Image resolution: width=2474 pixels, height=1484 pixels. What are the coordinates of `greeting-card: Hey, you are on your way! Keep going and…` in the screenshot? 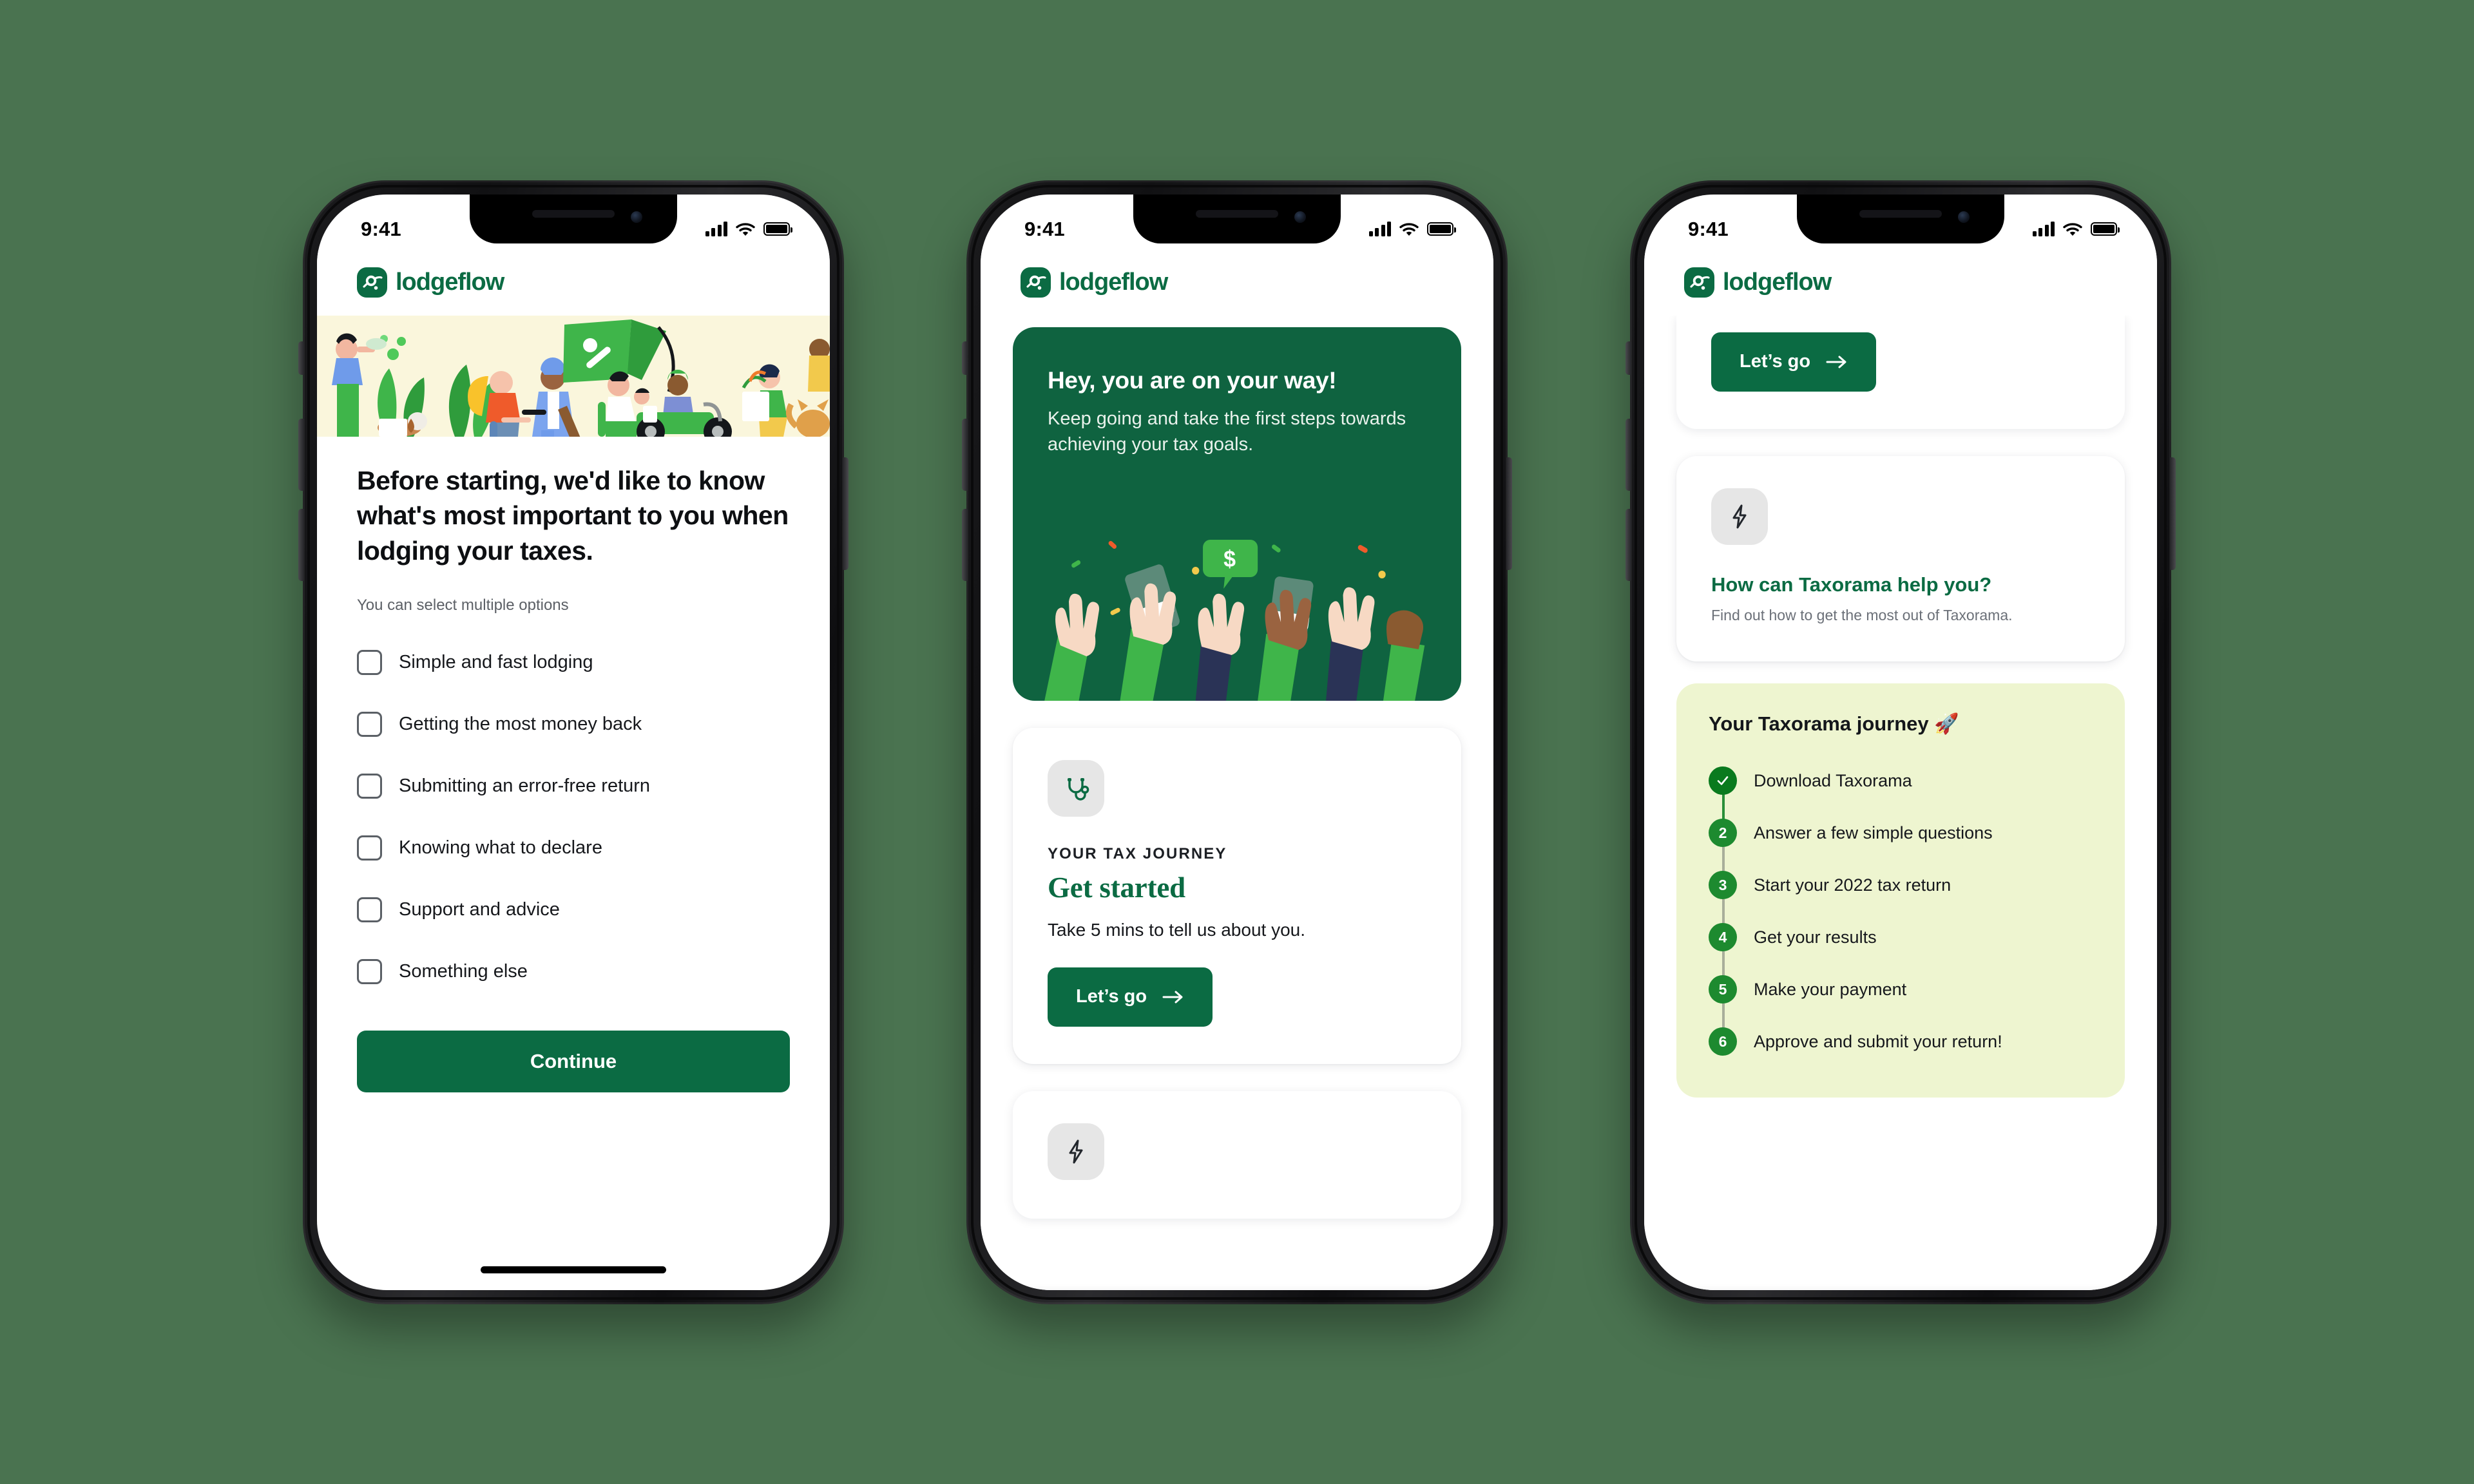 It's located at (1237, 514).